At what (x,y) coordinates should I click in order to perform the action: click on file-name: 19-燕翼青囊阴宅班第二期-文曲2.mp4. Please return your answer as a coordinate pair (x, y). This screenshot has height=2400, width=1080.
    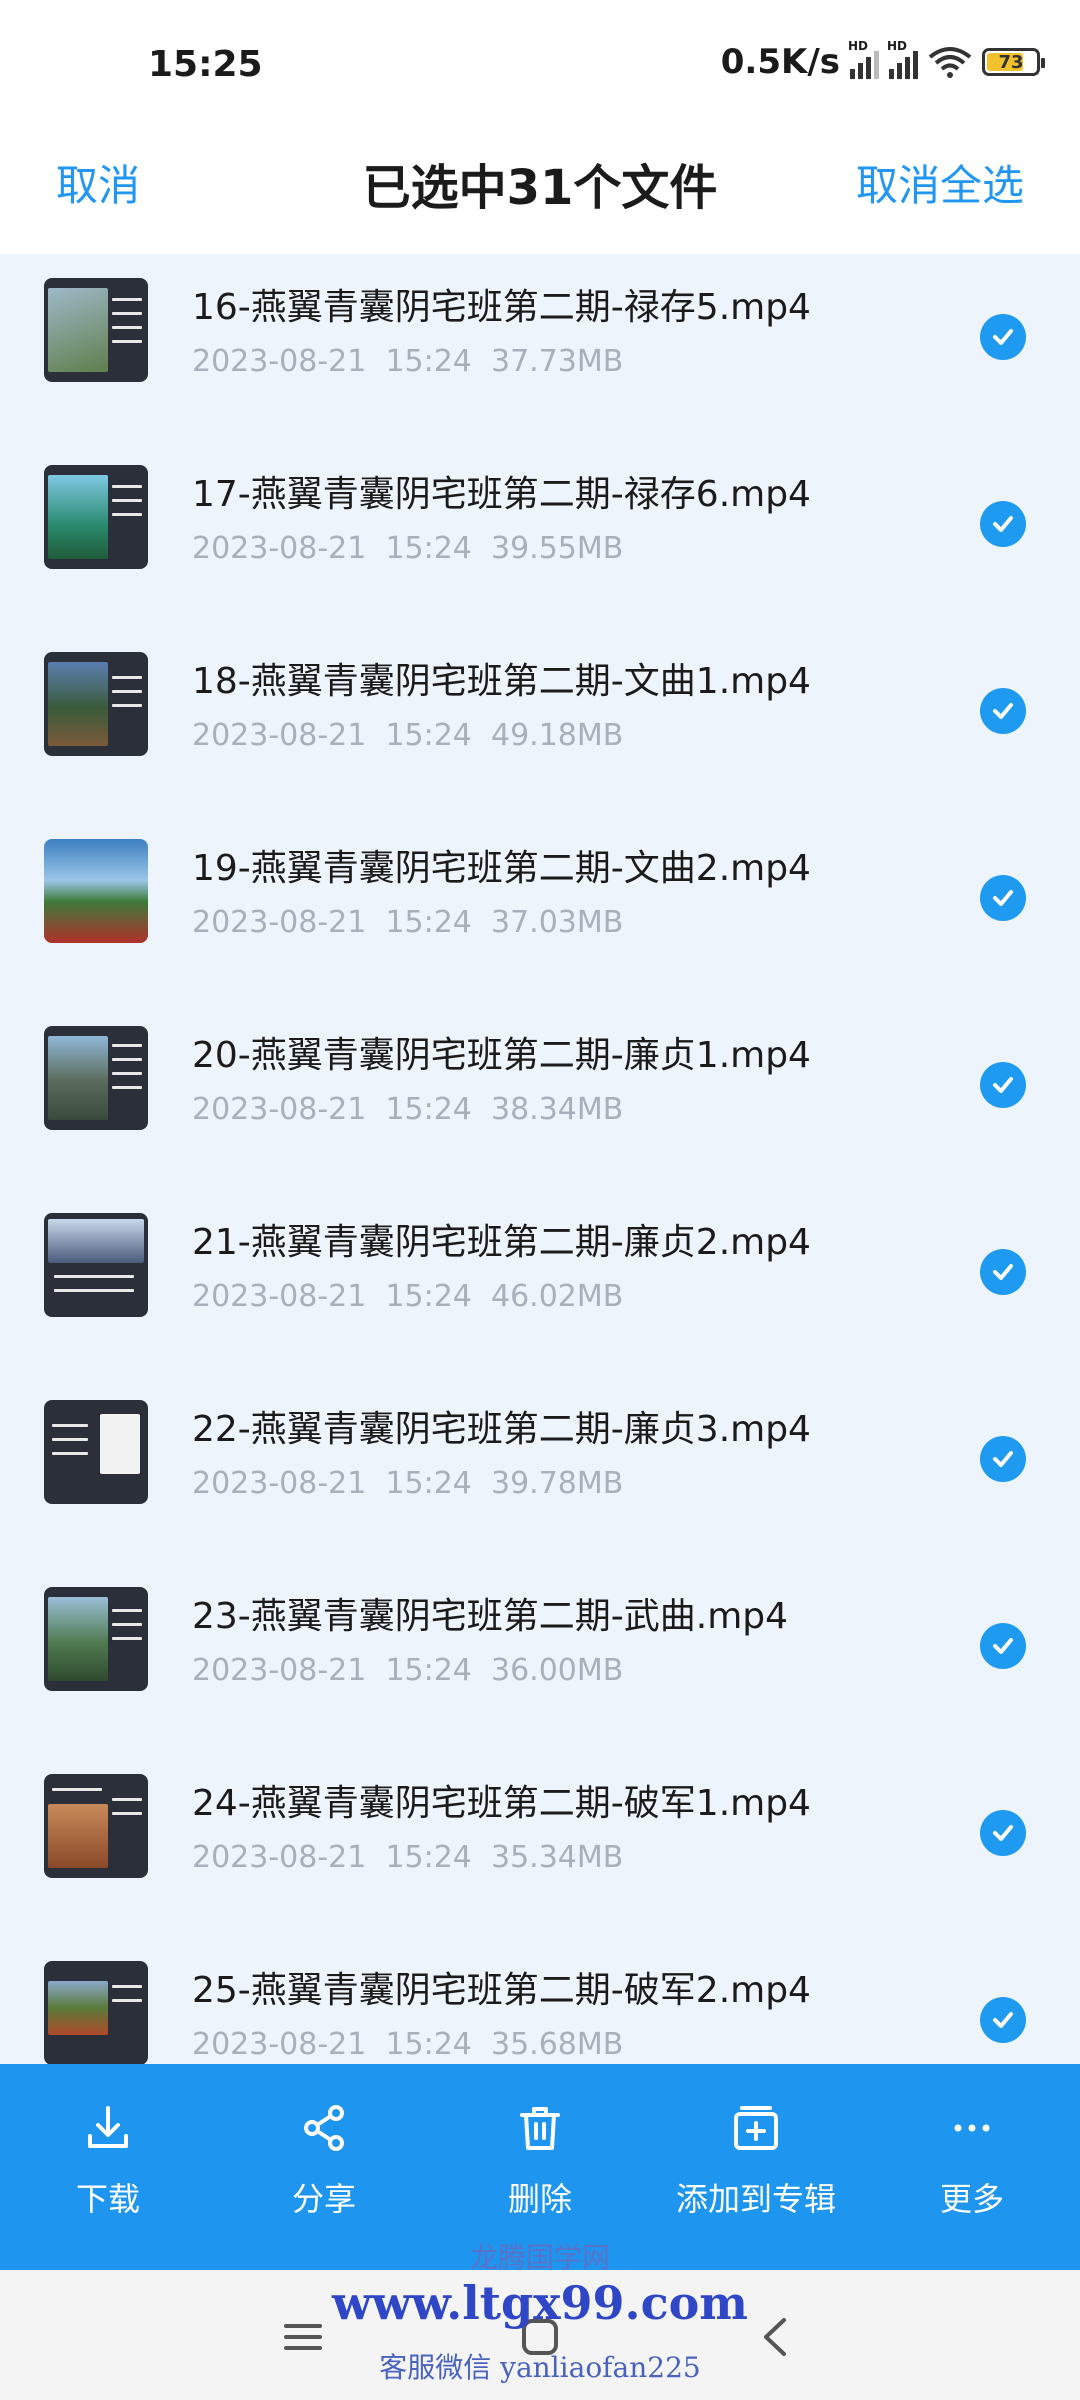
    Looking at the image, I should click on (501, 868).